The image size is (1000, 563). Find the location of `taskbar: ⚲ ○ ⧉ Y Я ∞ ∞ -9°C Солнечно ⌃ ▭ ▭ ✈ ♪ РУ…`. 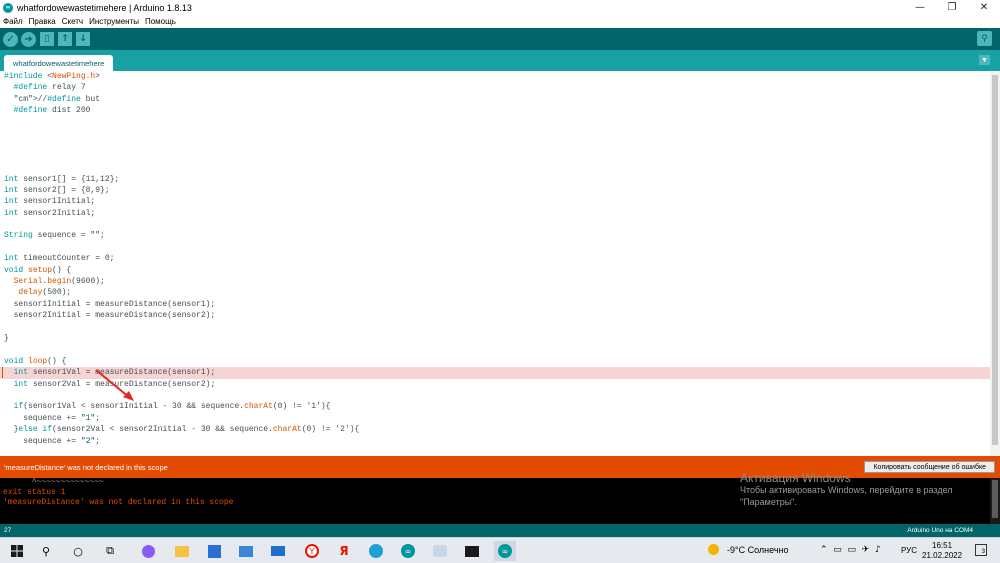

taskbar: ⚲ ○ ⧉ Y Я ∞ ∞ -9°C Солнечно ⌃ ▭ ▭ ✈ ♪ РУ… is located at coordinates (500, 550).